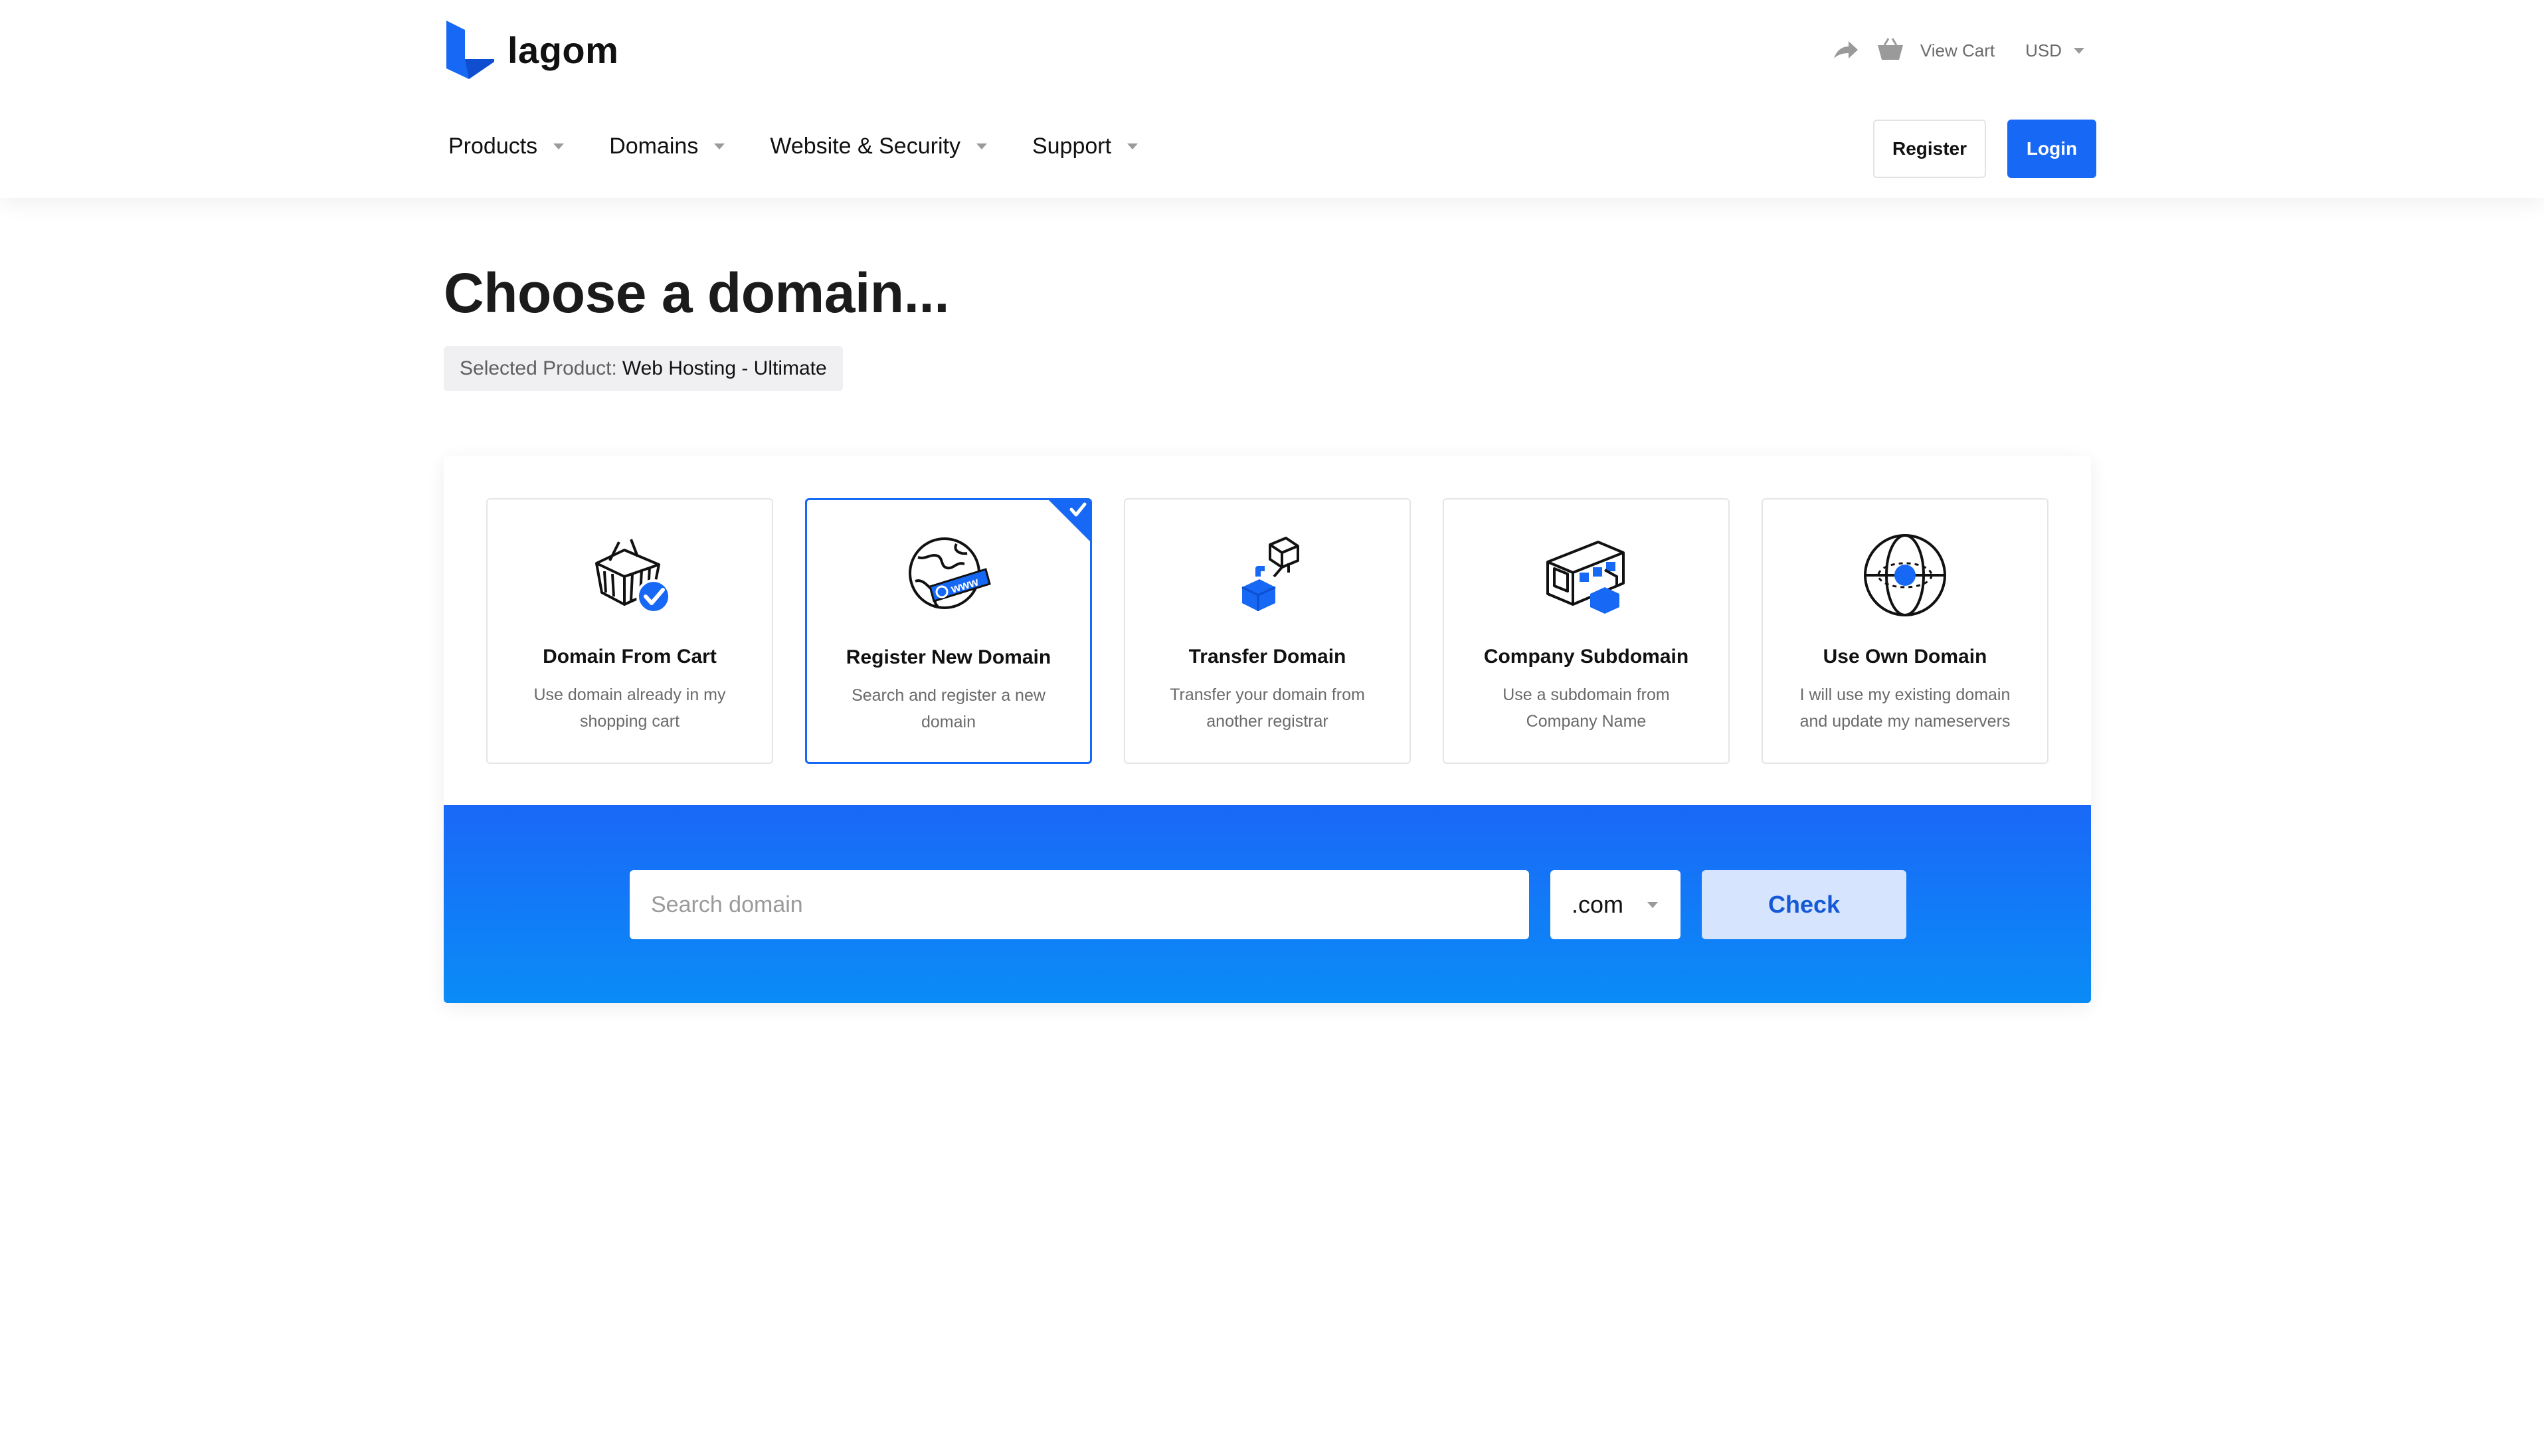  Describe the element at coordinates (563, 50) in the screenshot. I see `brand-name: lagom` at that location.